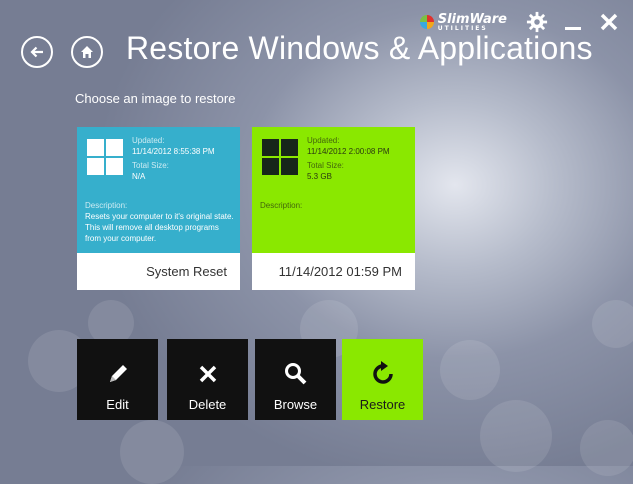 The width and height of the screenshot is (633, 484). What do you see at coordinates (295, 404) in the screenshot?
I see `browse-label: Browse` at bounding box center [295, 404].